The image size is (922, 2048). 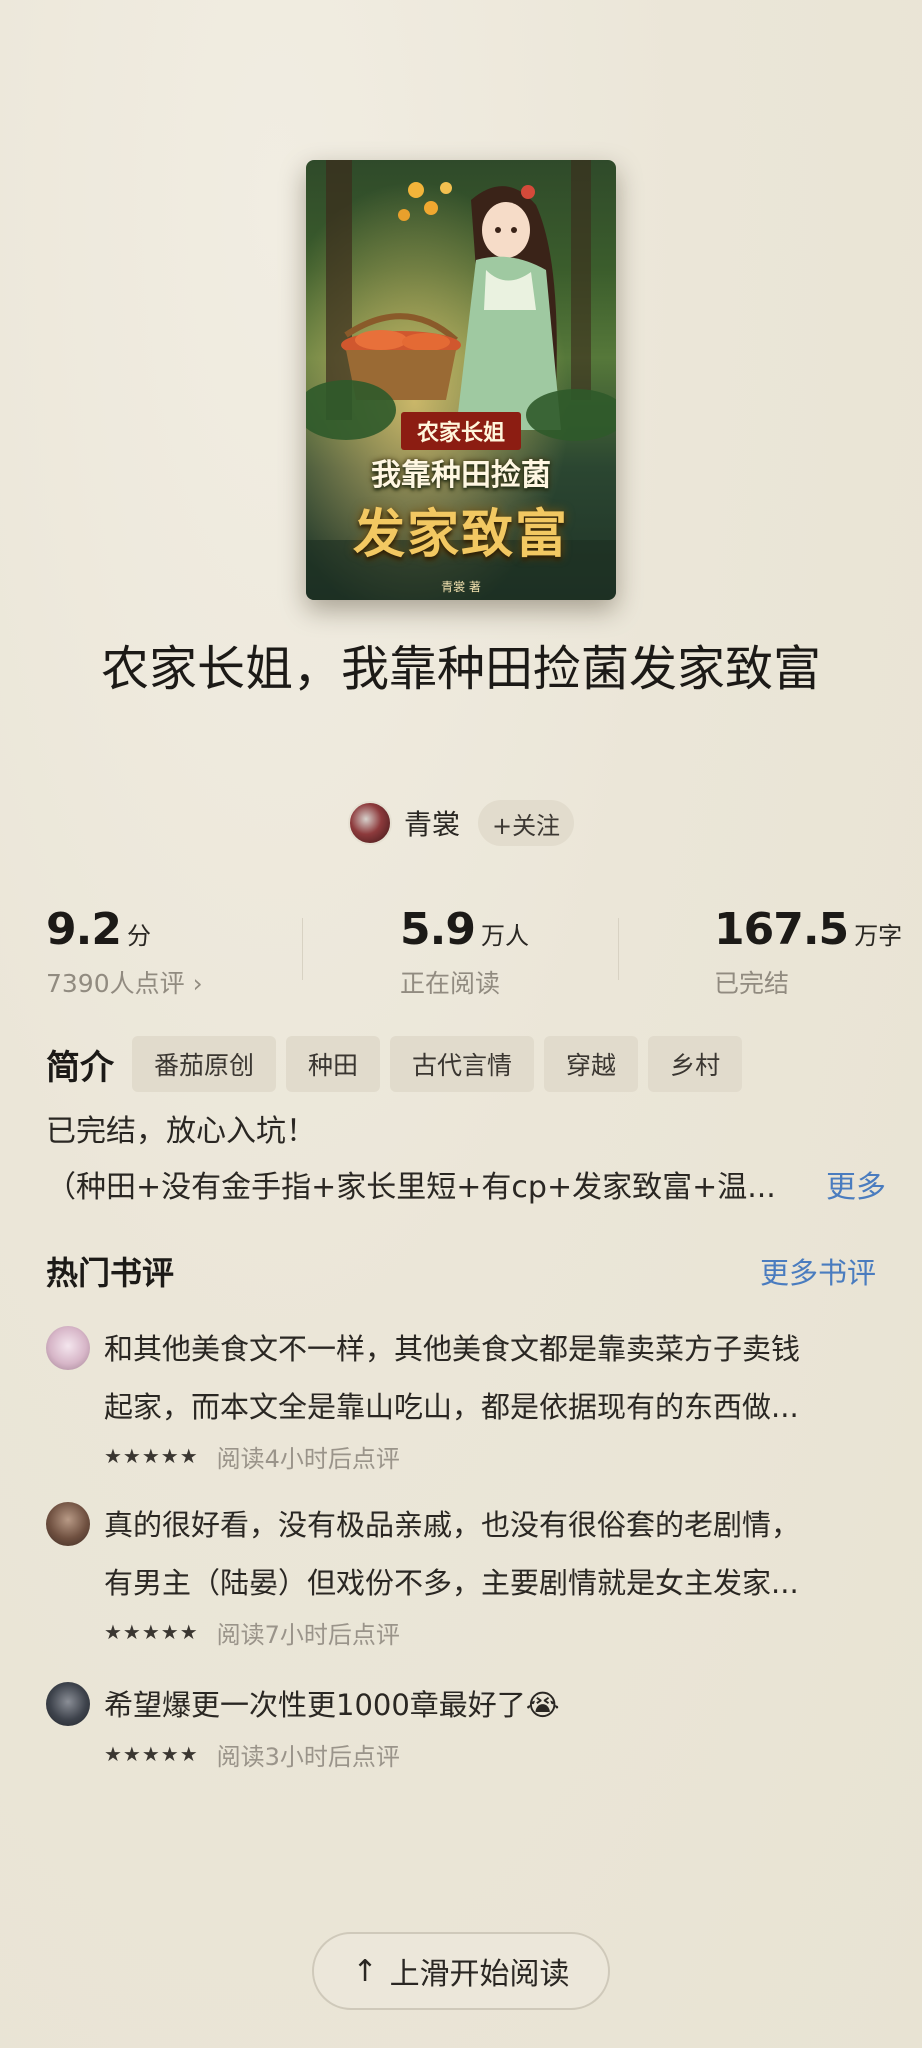 I want to click on stat-words: 167.5 万字 已完结, so click(x=808, y=952).